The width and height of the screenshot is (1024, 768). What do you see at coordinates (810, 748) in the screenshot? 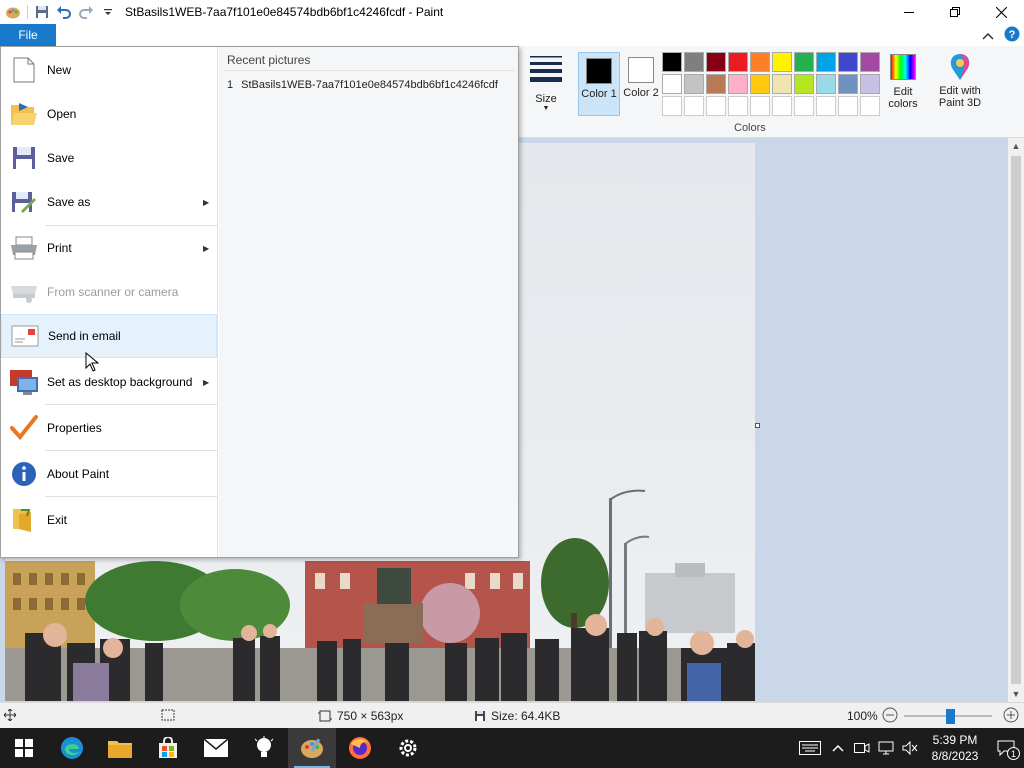
I see `keyboard-icon` at bounding box center [810, 748].